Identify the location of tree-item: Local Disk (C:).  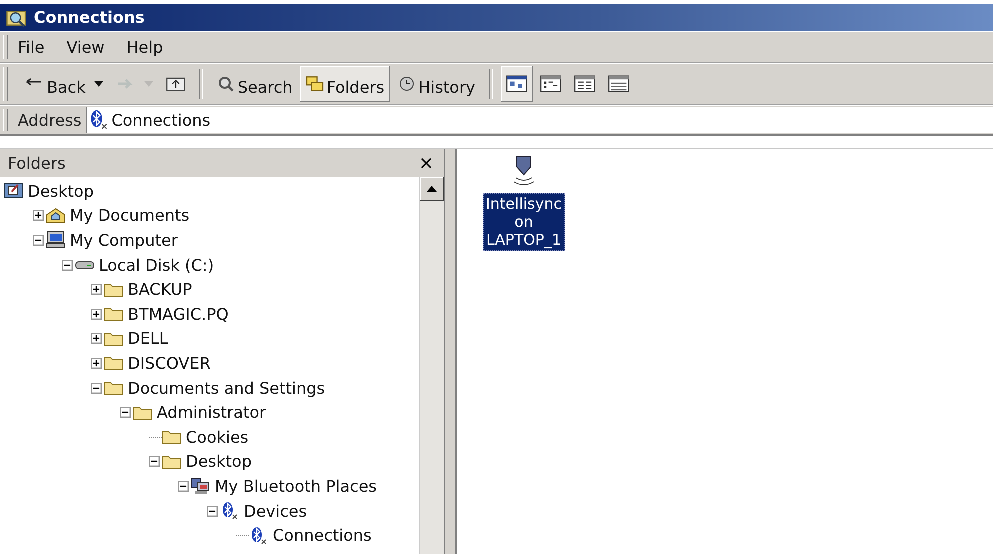
(156, 265).